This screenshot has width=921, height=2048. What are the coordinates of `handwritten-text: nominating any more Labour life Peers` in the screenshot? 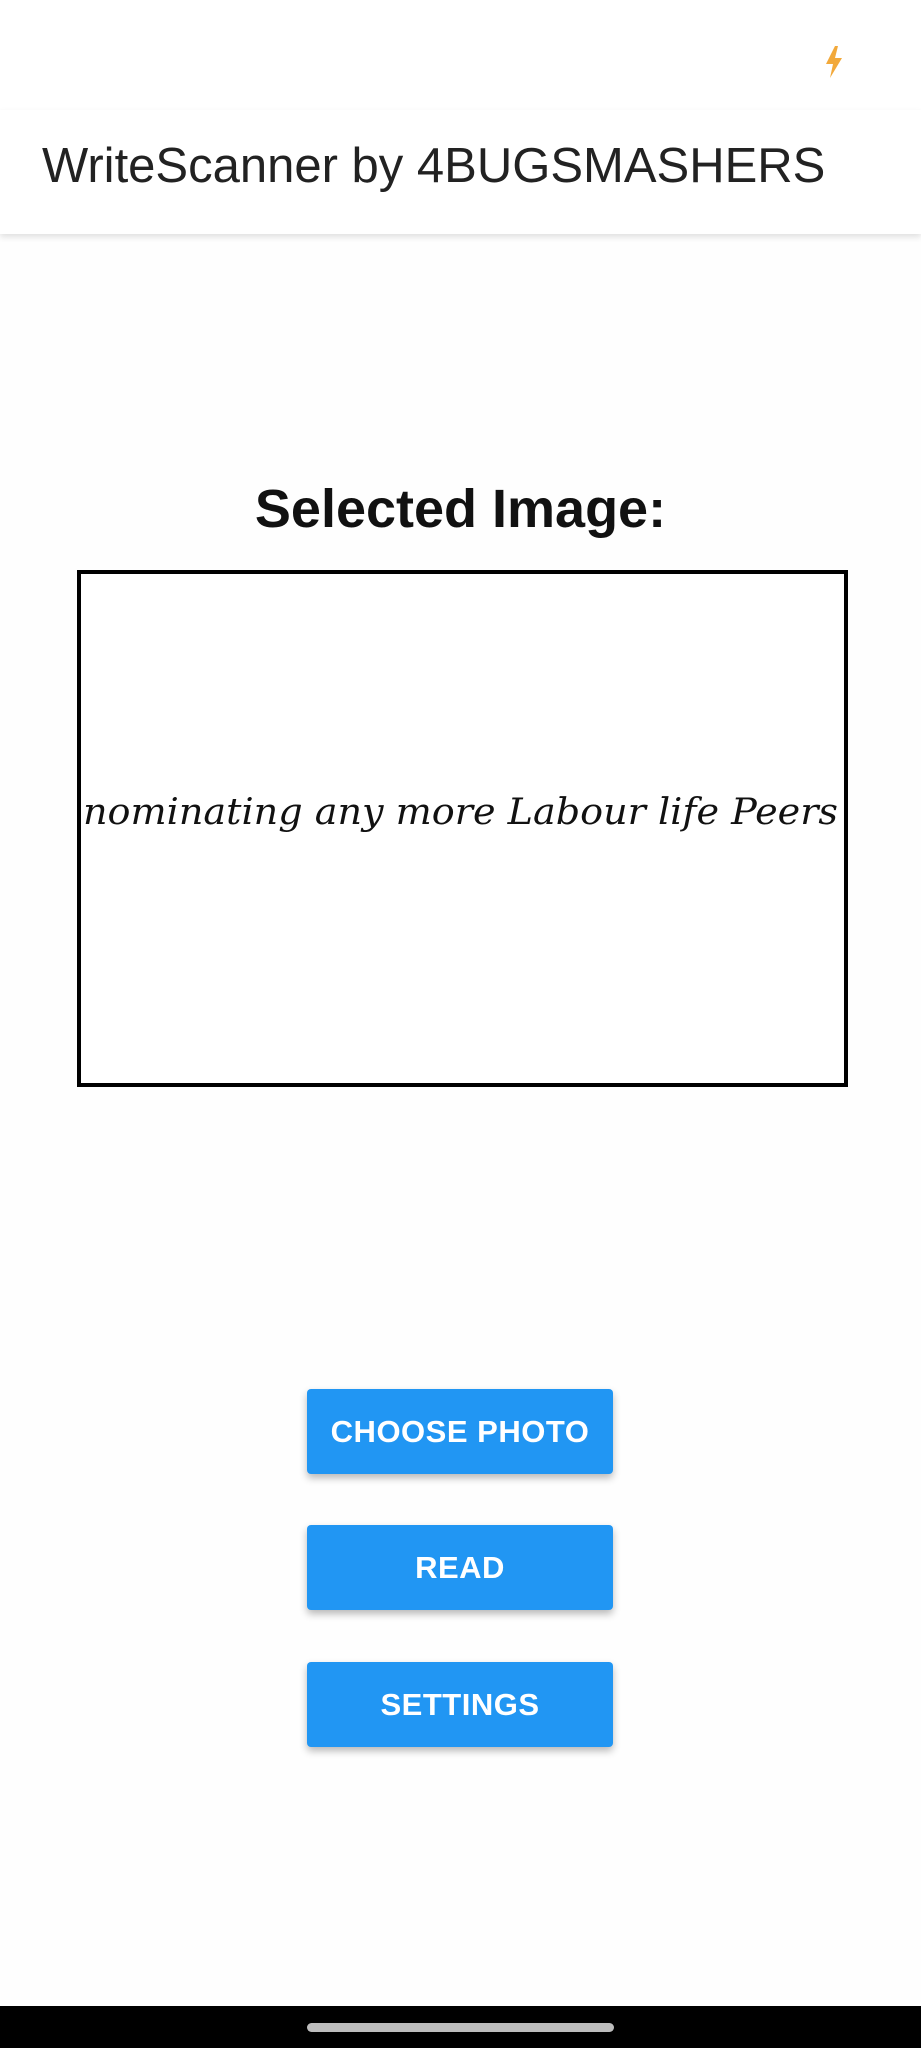 It's located at (460, 812).